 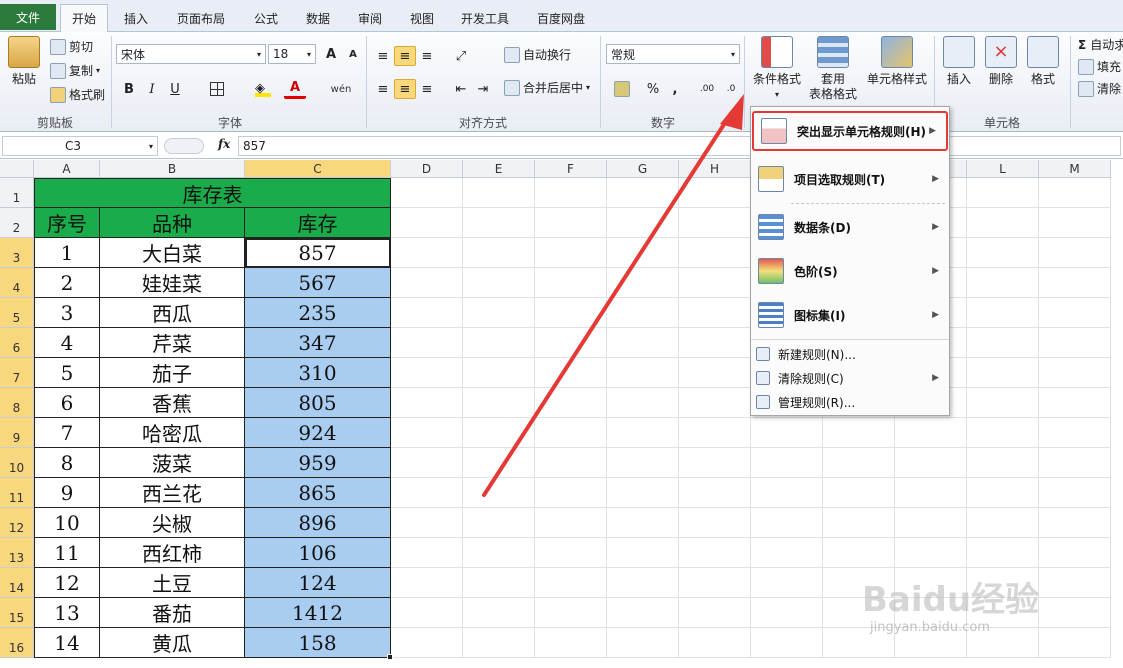 What do you see at coordinates (172, 403) in the screenshot?
I see `table-cell: 香蕉` at bounding box center [172, 403].